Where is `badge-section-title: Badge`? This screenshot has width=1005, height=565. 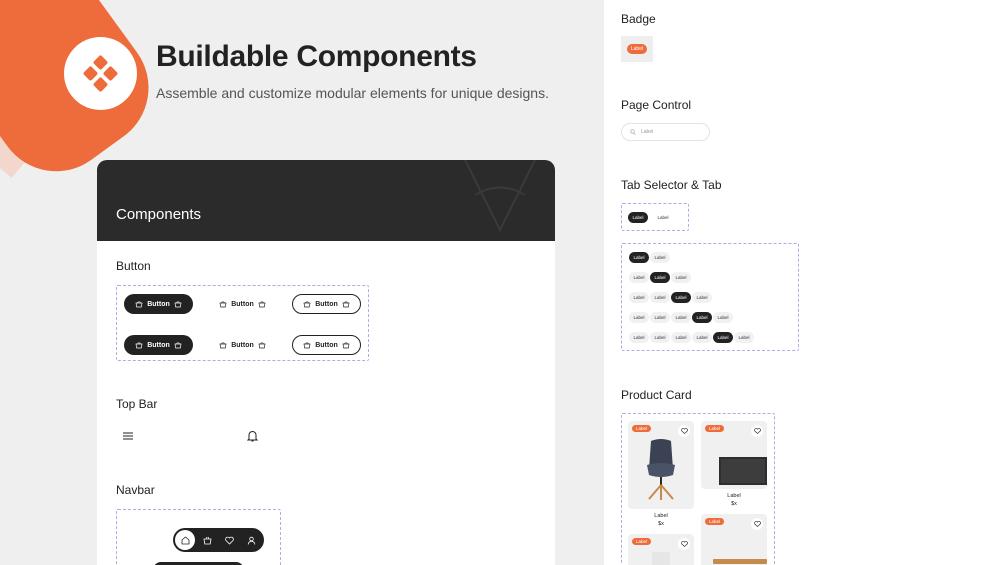
badge-section-title: Badge is located at coordinates (638, 19).